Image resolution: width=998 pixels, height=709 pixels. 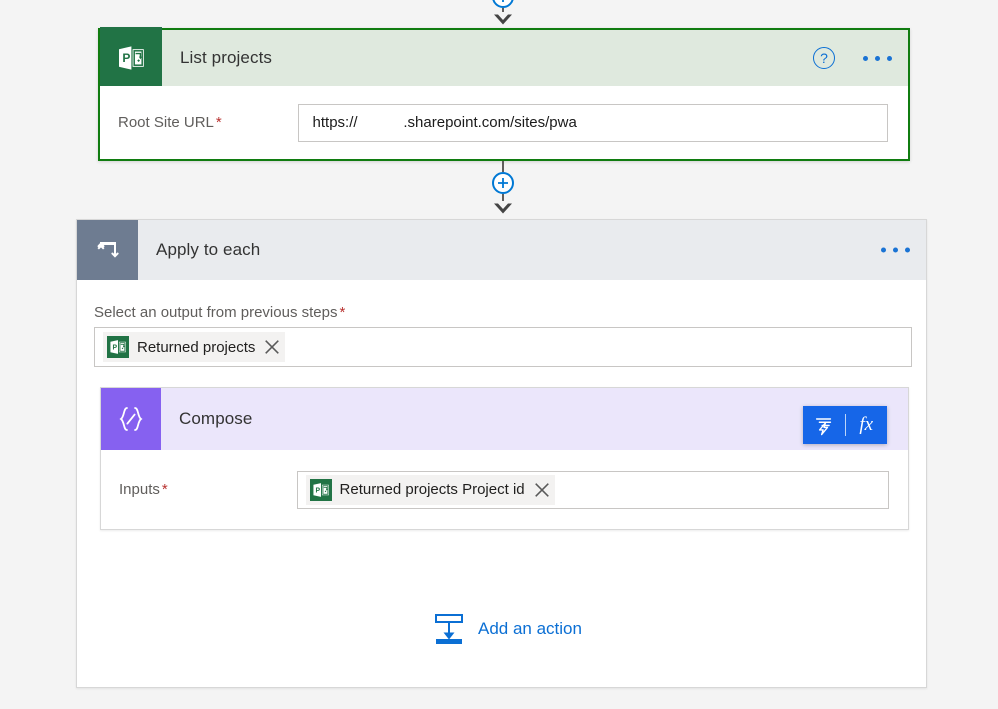 What do you see at coordinates (503, 166) in the screenshot?
I see `connector-line-top` at bounding box center [503, 166].